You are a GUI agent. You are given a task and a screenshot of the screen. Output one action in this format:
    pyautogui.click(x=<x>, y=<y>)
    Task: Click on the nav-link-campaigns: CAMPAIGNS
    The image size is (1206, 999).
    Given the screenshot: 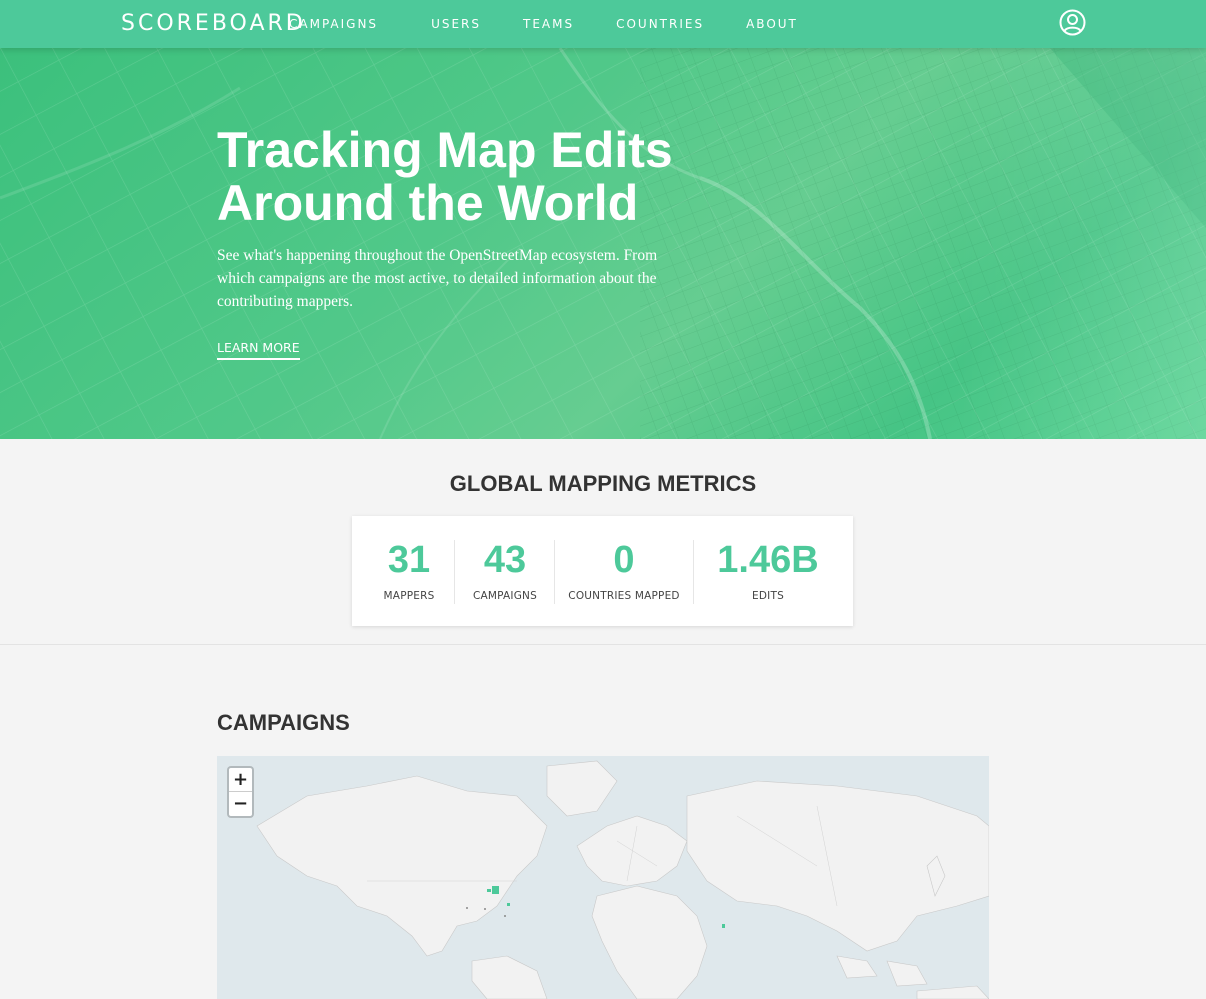 What is the action you would take?
    pyautogui.click(x=333, y=24)
    